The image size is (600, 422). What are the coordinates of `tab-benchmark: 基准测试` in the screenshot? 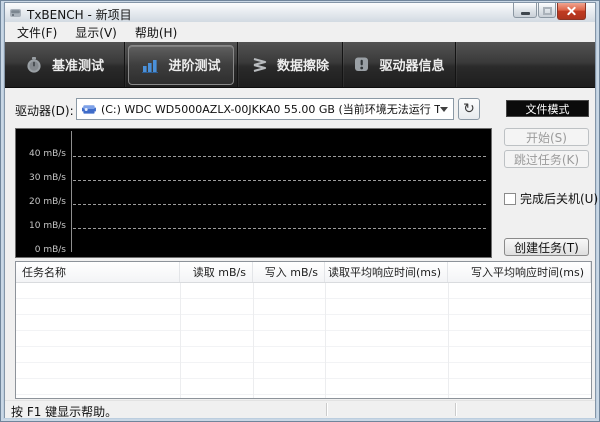 It's located at (64, 64).